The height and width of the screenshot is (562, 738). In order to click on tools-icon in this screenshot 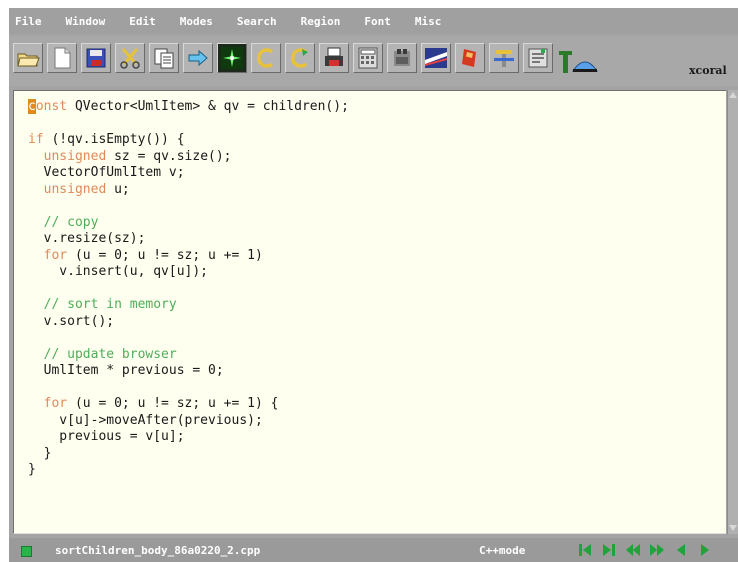, I will do `click(504, 58)`.